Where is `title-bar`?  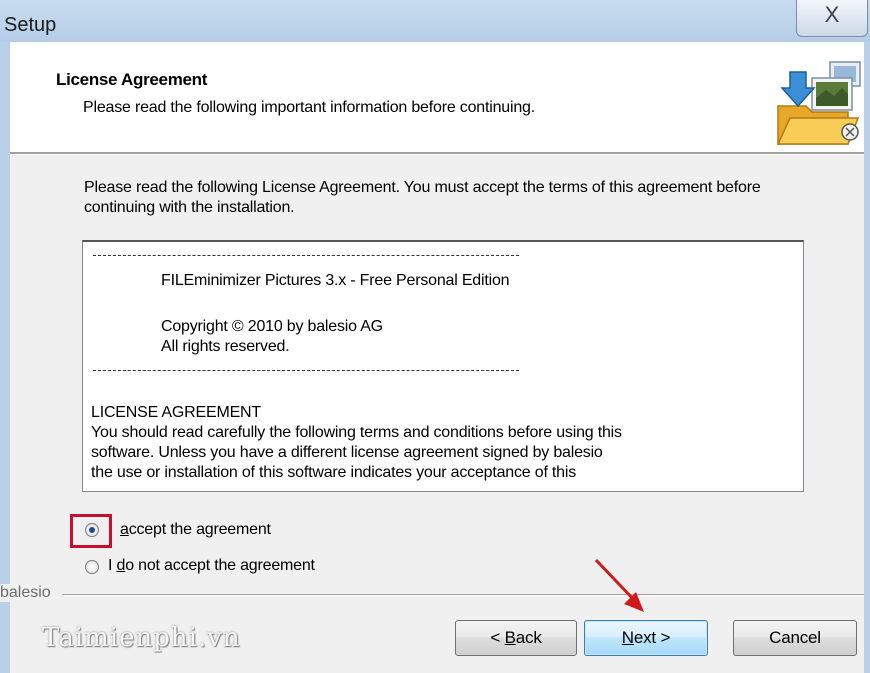
title-bar is located at coordinates (435, 21).